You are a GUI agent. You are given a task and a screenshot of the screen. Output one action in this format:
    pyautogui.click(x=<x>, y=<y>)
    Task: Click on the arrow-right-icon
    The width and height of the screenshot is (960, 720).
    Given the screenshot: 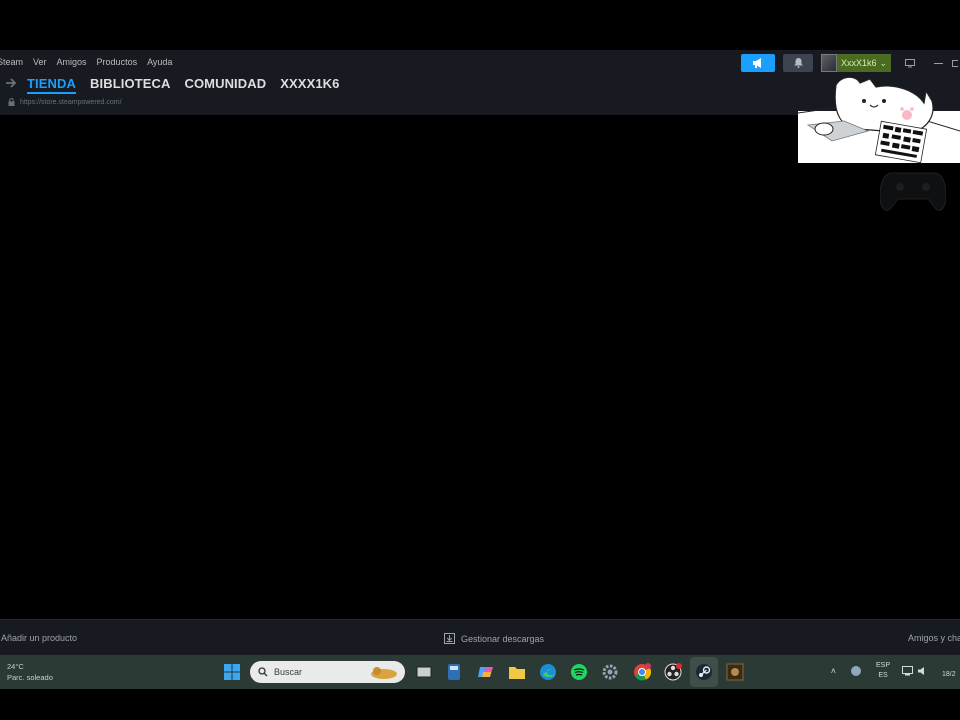 What is the action you would take?
    pyautogui.click(x=11, y=84)
    